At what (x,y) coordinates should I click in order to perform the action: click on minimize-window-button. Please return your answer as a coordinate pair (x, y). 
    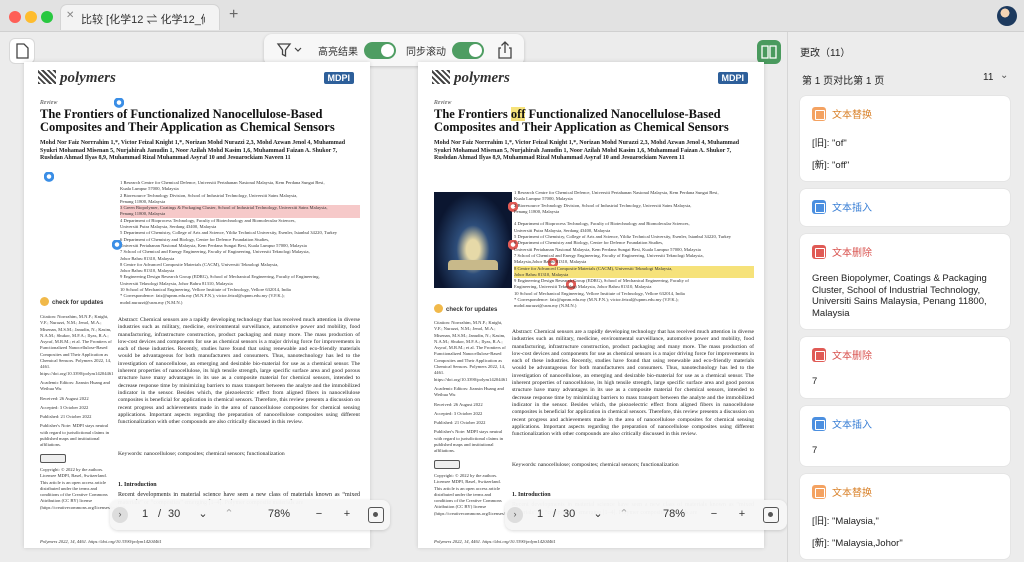
    Looking at the image, I should click on (31, 17).